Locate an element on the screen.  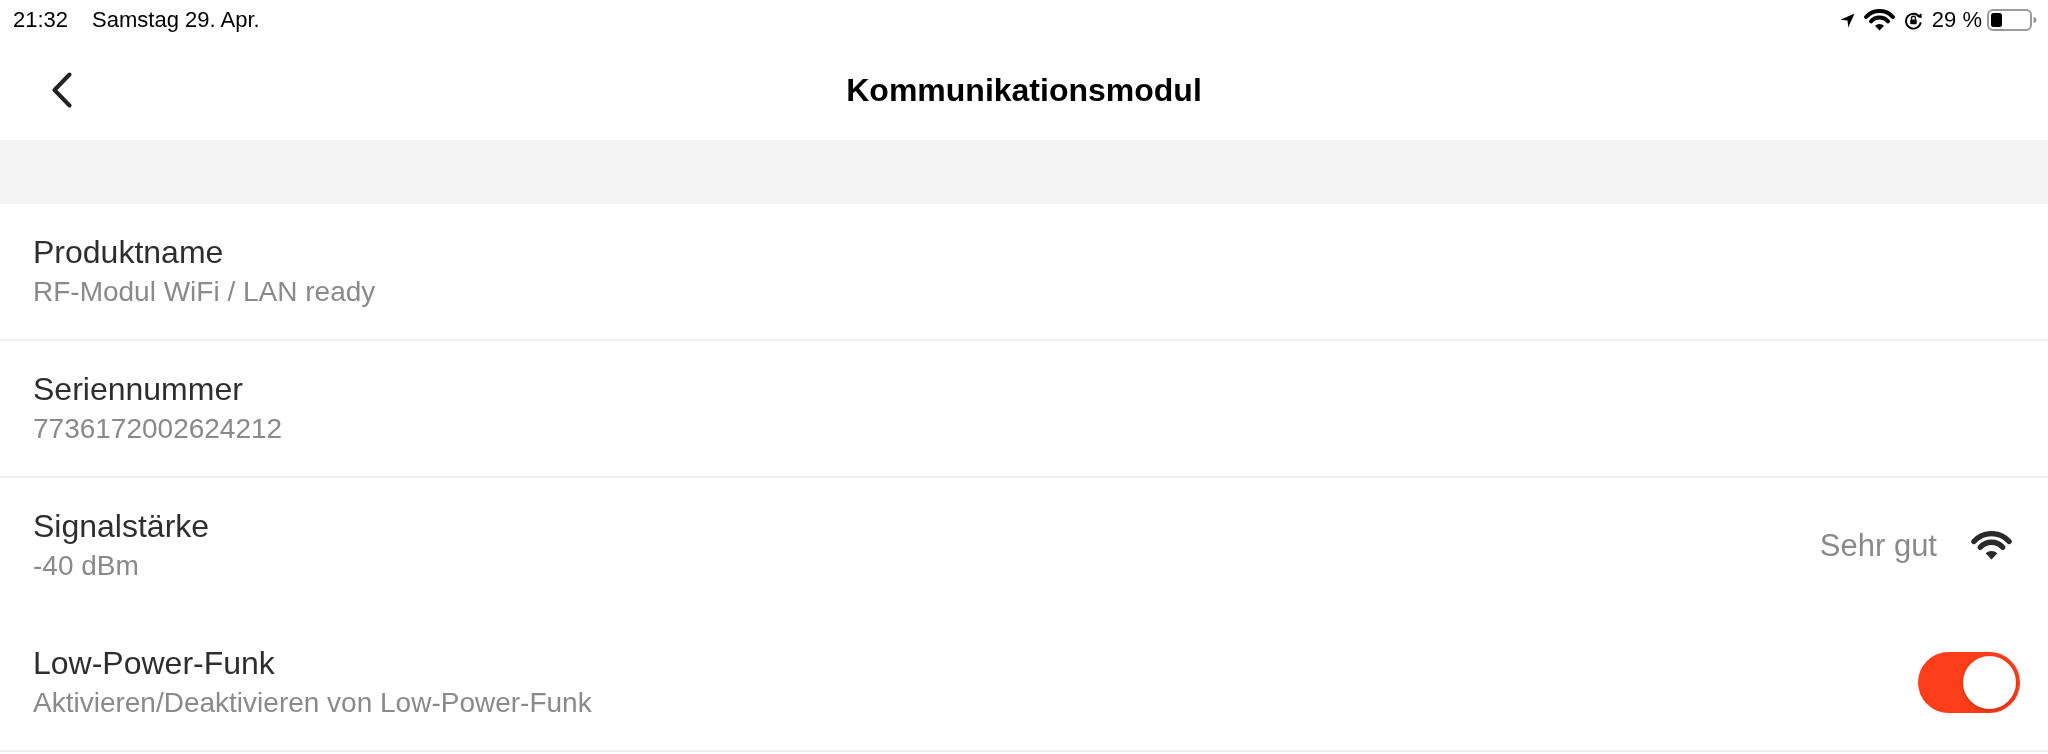
setting-detail: 7736172002624212 is located at coordinates (158, 428).